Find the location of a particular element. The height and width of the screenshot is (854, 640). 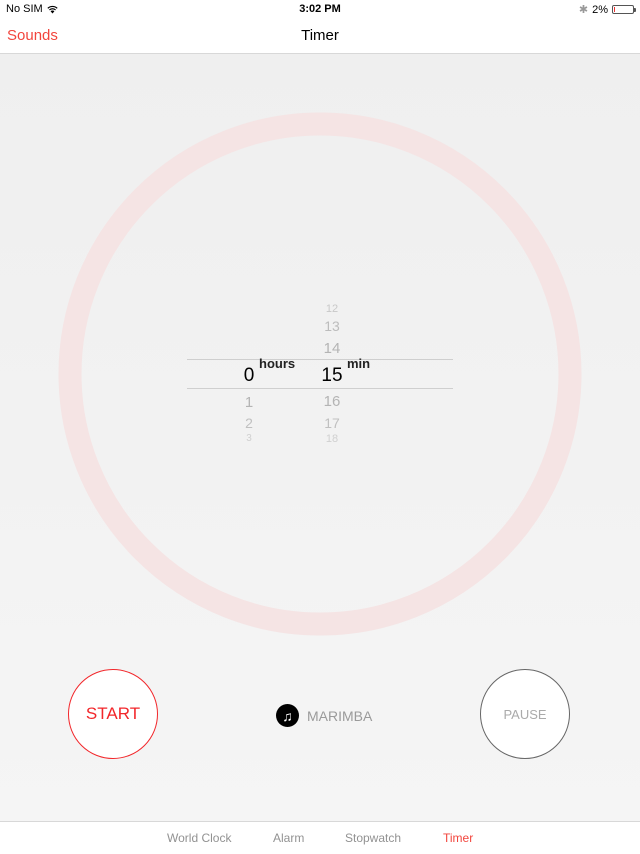

start-button-label: START is located at coordinates (113, 713).